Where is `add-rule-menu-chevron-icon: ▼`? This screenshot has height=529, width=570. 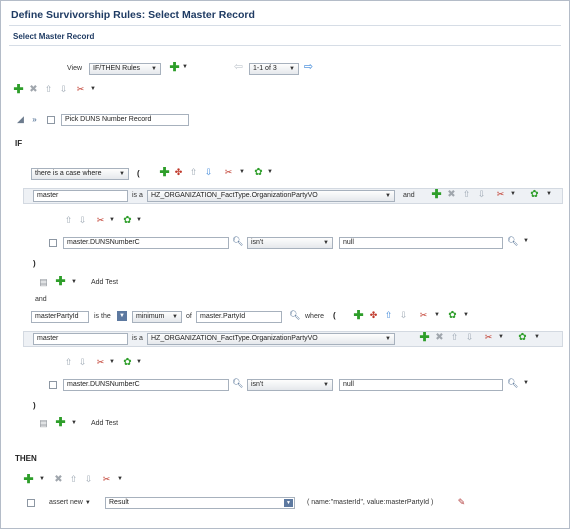 add-rule-menu-chevron-icon: ▼ is located at coordinates (185, 67).